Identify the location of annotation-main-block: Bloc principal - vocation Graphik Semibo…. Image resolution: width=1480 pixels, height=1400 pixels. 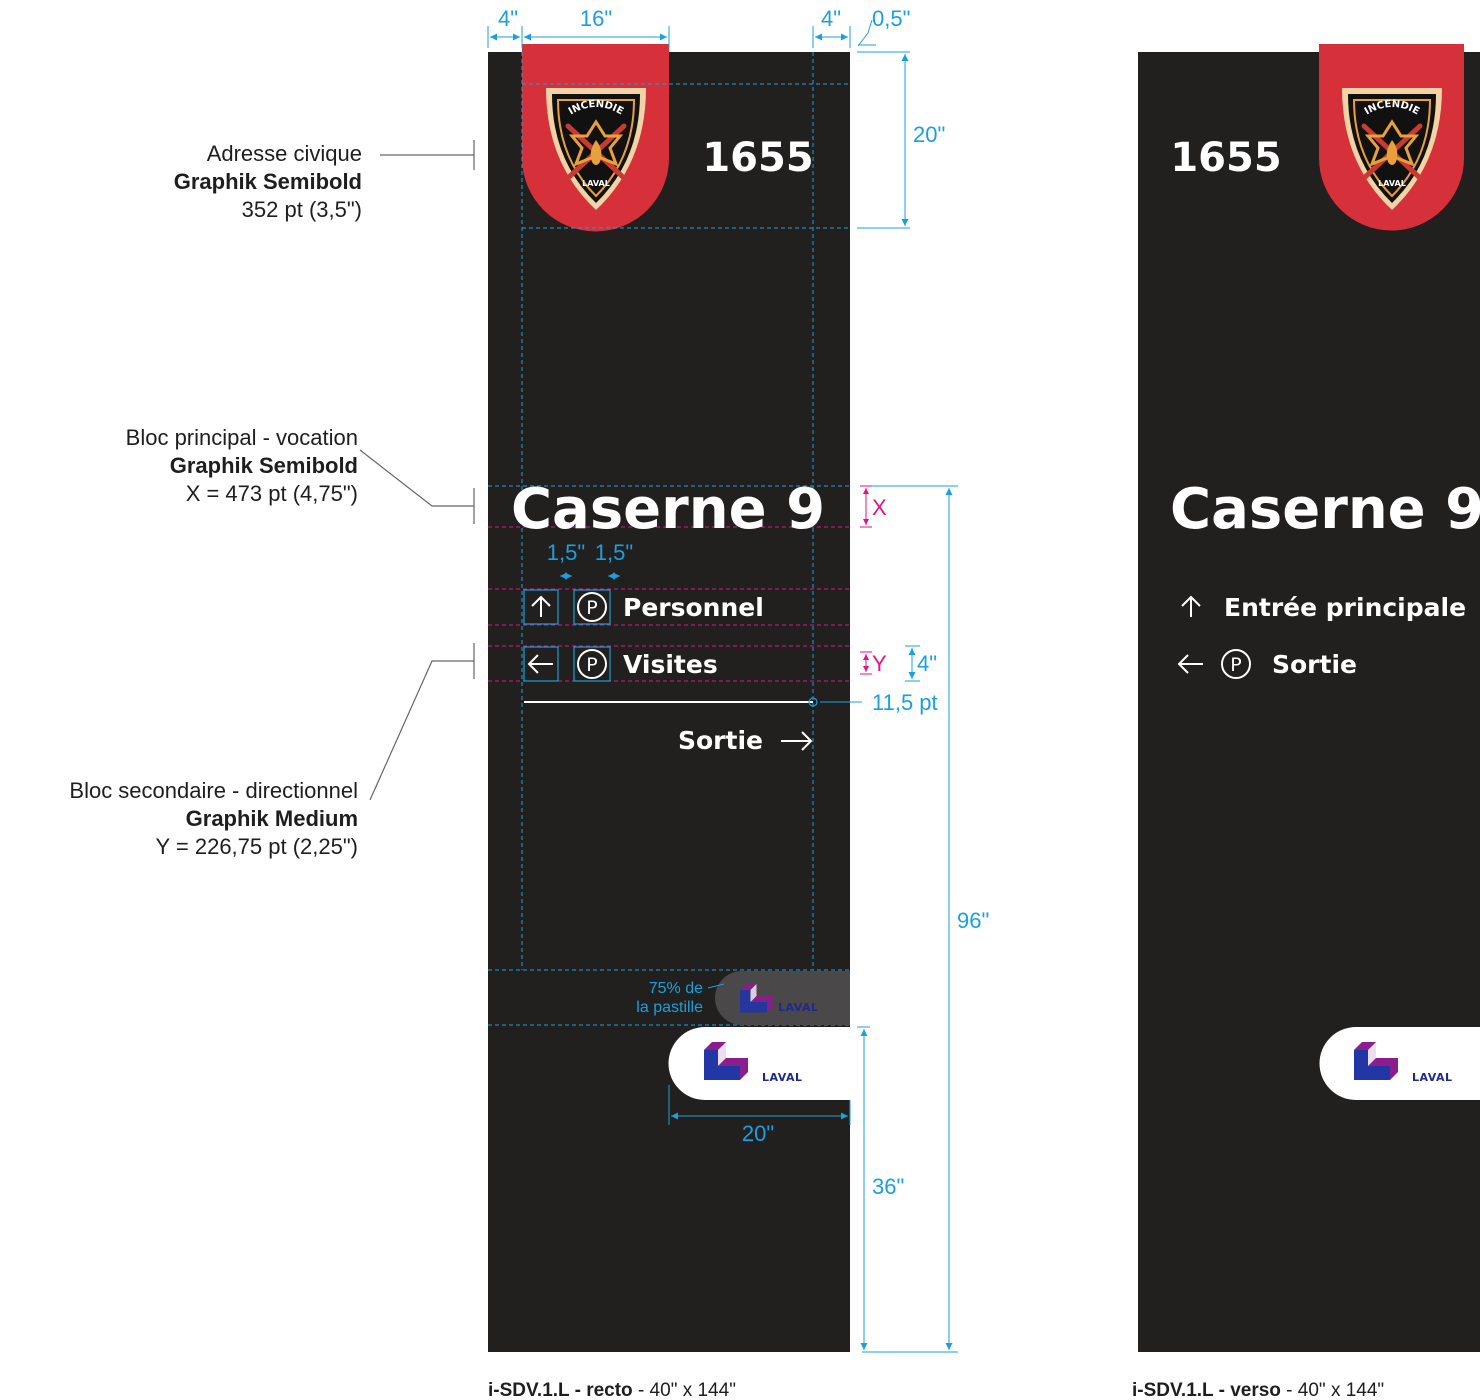
(300, 474).